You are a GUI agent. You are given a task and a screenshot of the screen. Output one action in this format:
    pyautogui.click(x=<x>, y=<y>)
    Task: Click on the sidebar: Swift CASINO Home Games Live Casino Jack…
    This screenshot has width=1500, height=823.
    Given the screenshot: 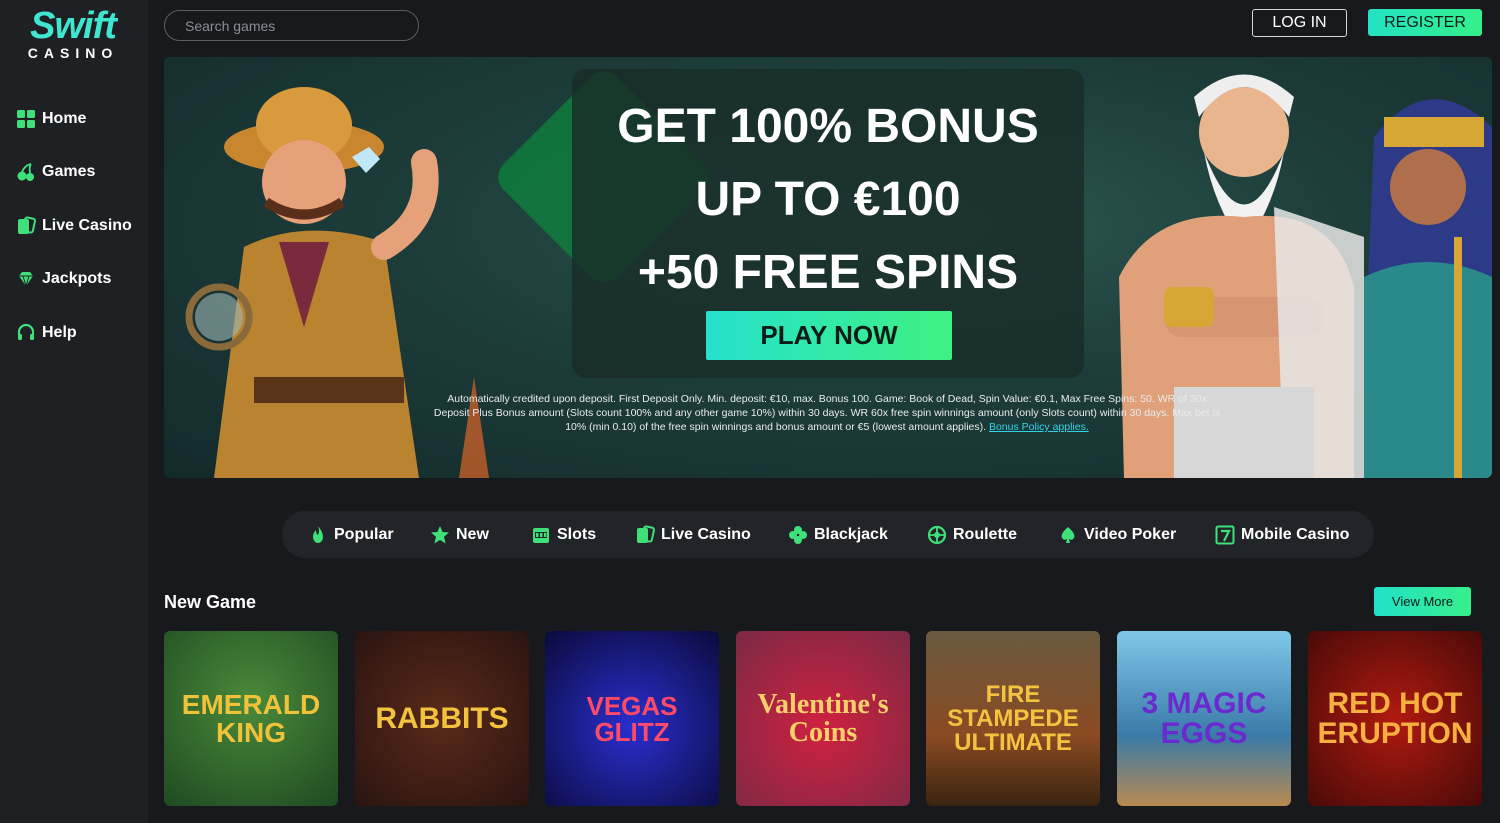 What is the action you would take?
    pyautogui.click(x=74, y=411)
    